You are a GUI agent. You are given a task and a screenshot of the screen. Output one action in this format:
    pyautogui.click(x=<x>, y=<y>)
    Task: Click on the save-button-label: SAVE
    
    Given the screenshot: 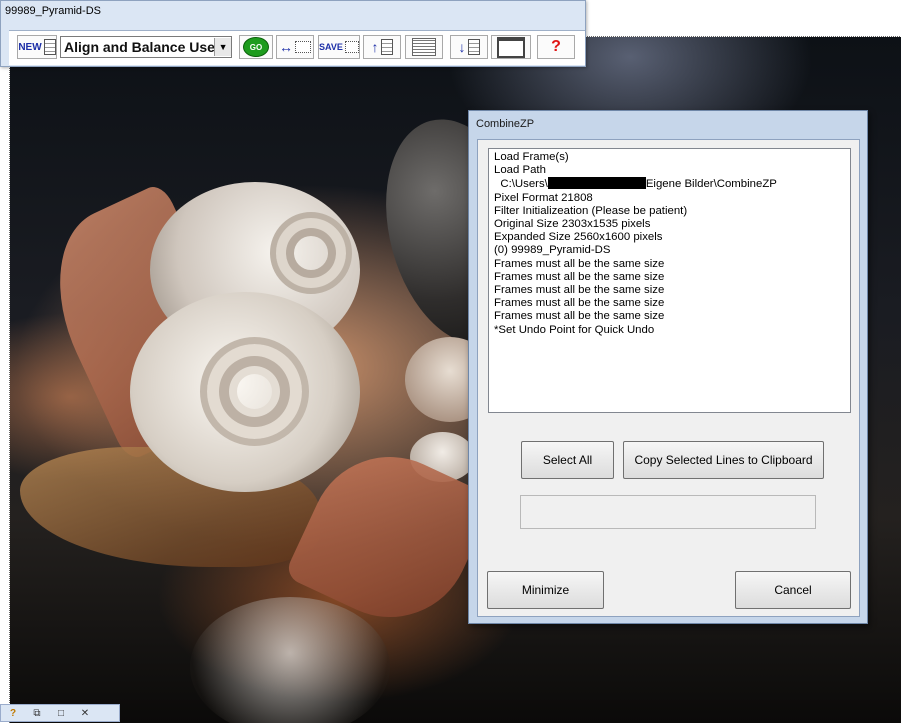 What is the action you would take?
    pyautogui.click(x=331, y=47)
    